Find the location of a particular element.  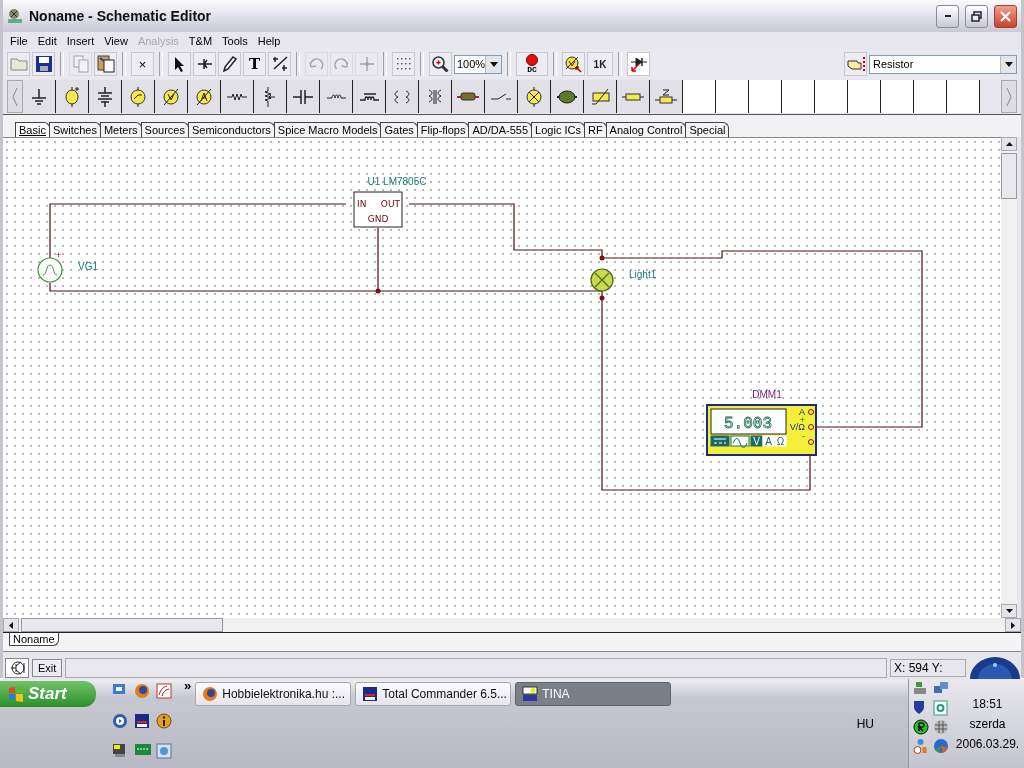

component-tab: Spice Macro Models is located at coordinates (327, 129).